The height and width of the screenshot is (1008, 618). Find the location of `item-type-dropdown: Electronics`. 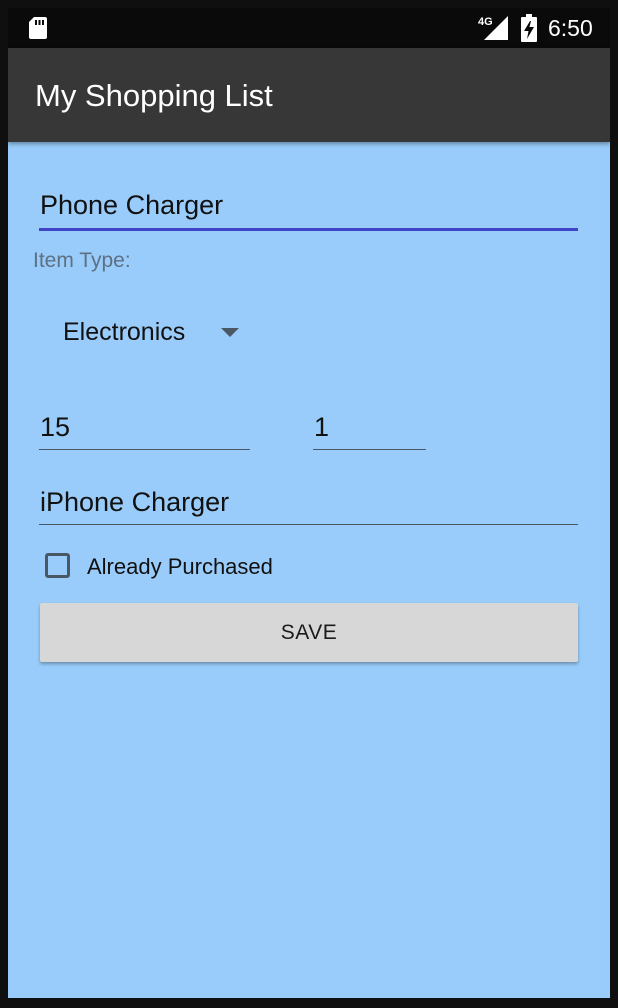

item-type-dropdown: Electronics is located at coordinates (163, 332).